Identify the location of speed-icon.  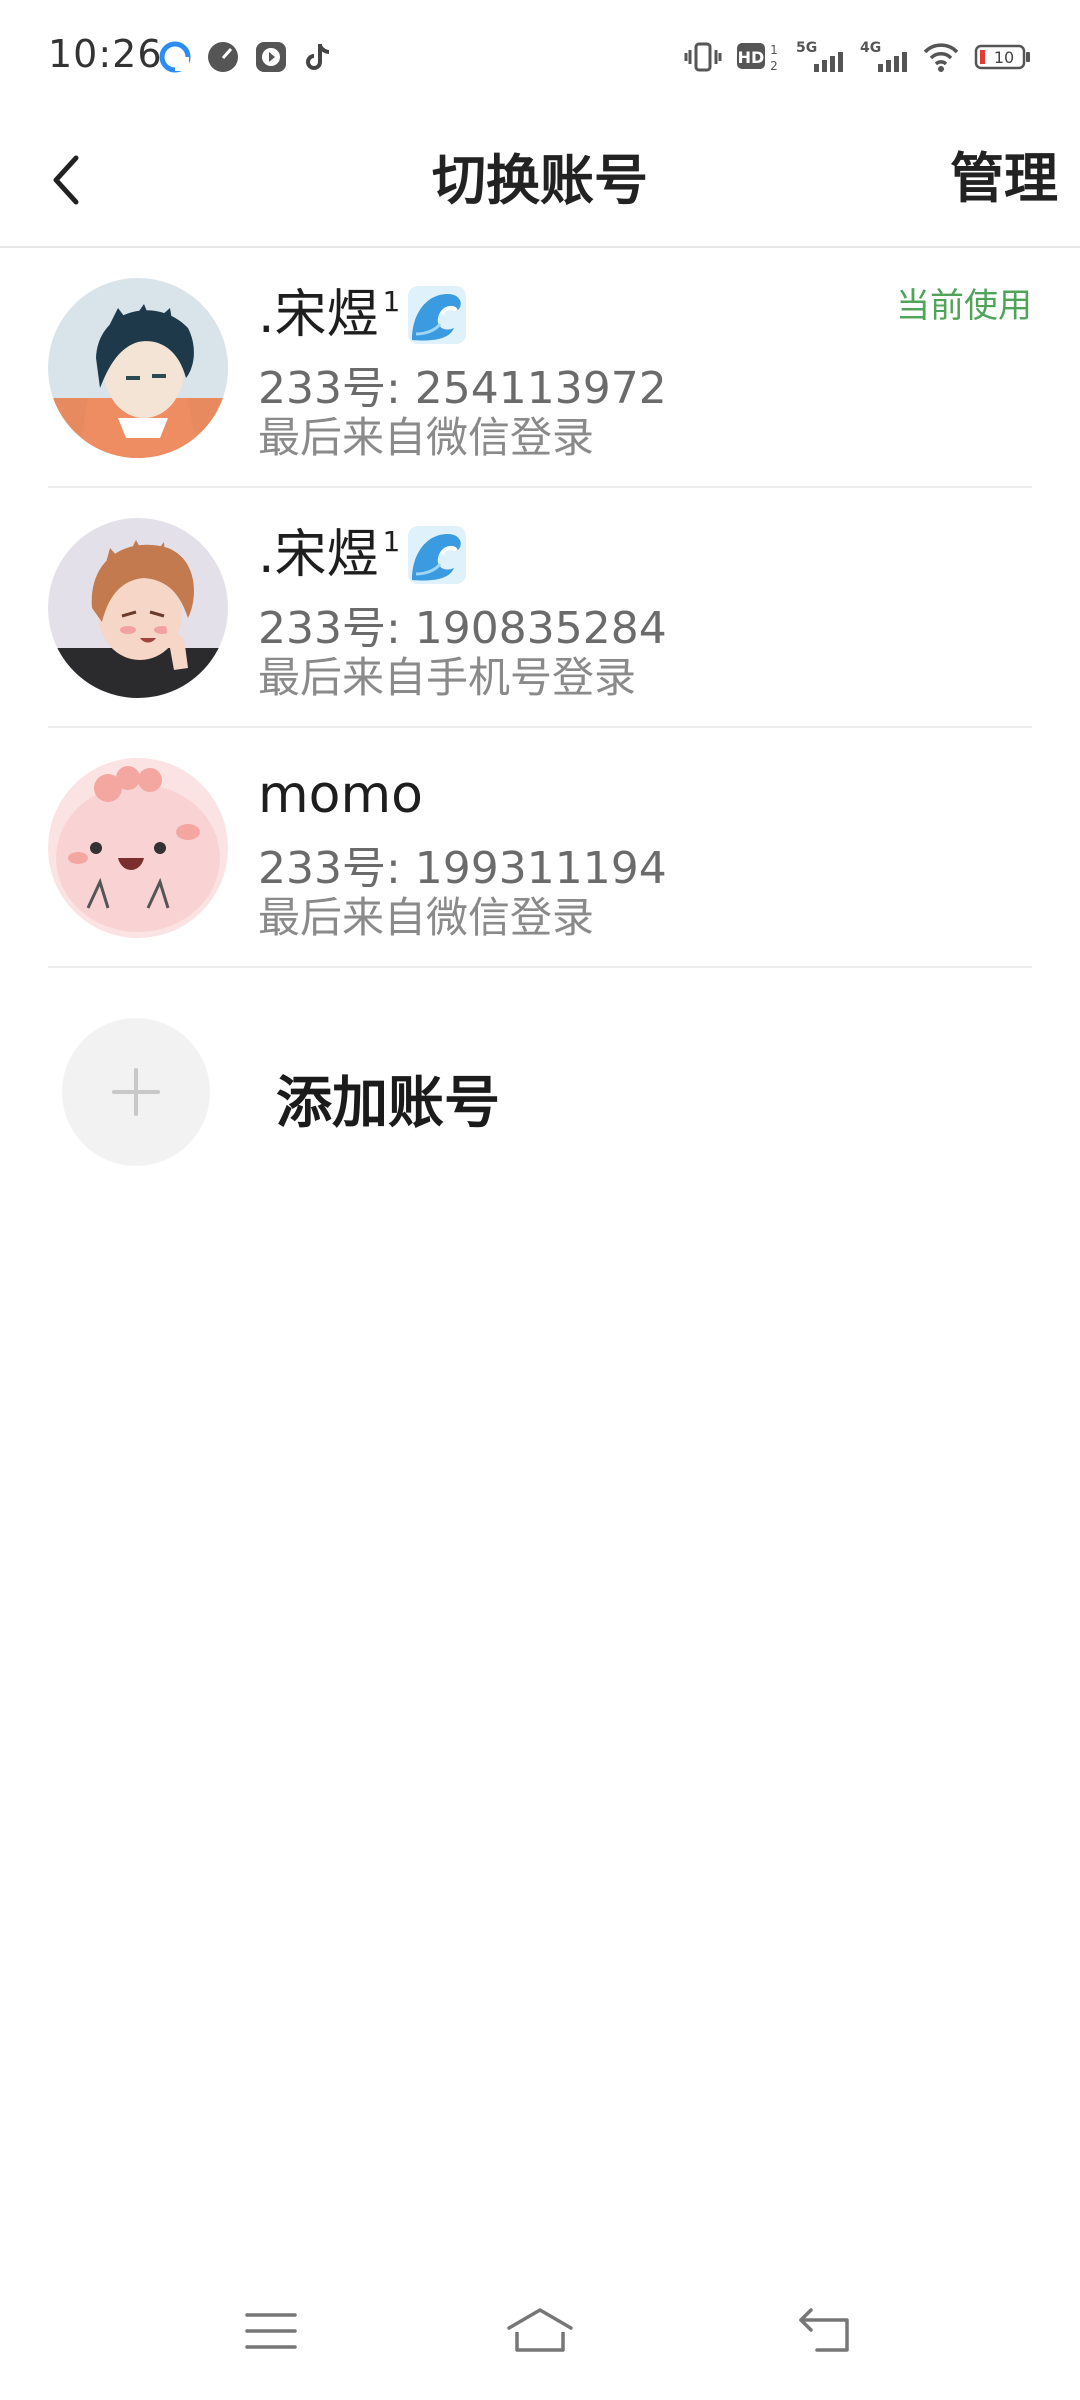
(223, 57).